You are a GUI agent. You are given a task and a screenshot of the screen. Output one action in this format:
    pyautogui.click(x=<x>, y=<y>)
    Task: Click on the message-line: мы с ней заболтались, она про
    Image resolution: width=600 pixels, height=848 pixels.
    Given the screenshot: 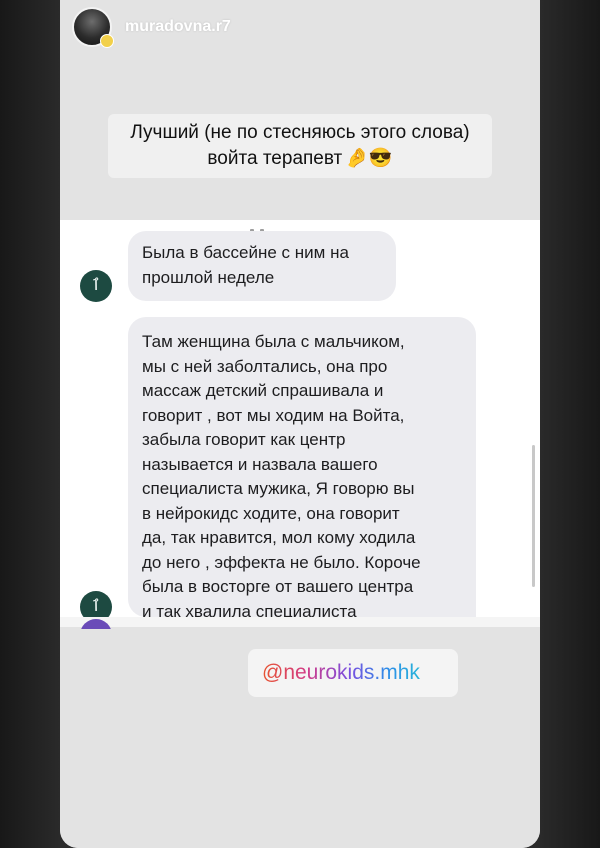 What is the action you would take?
    pyautogui.click(x=265, y=366)
    